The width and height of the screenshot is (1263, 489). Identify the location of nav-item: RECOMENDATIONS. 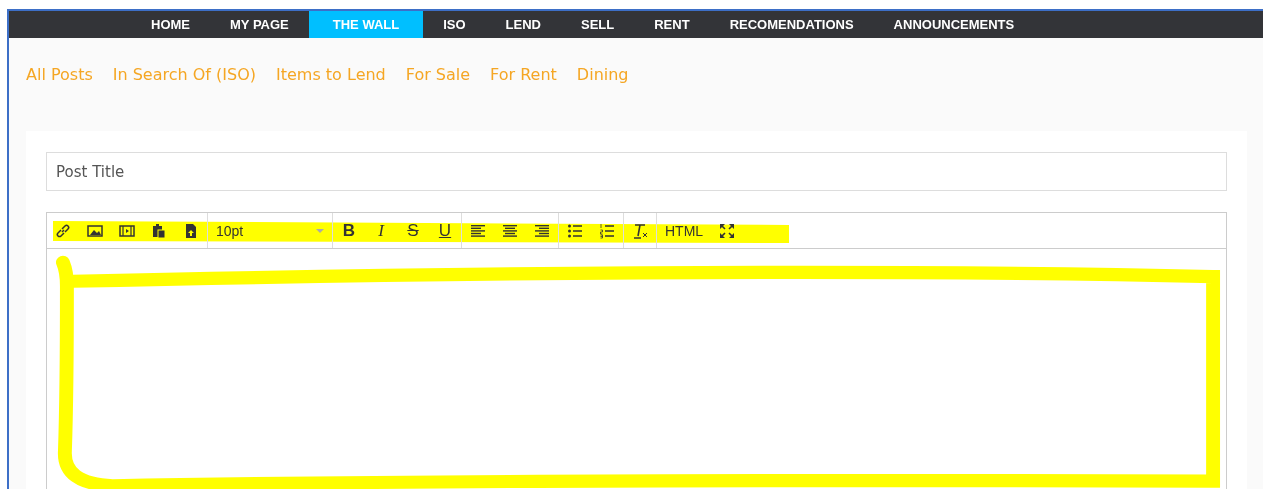
(791, 24).